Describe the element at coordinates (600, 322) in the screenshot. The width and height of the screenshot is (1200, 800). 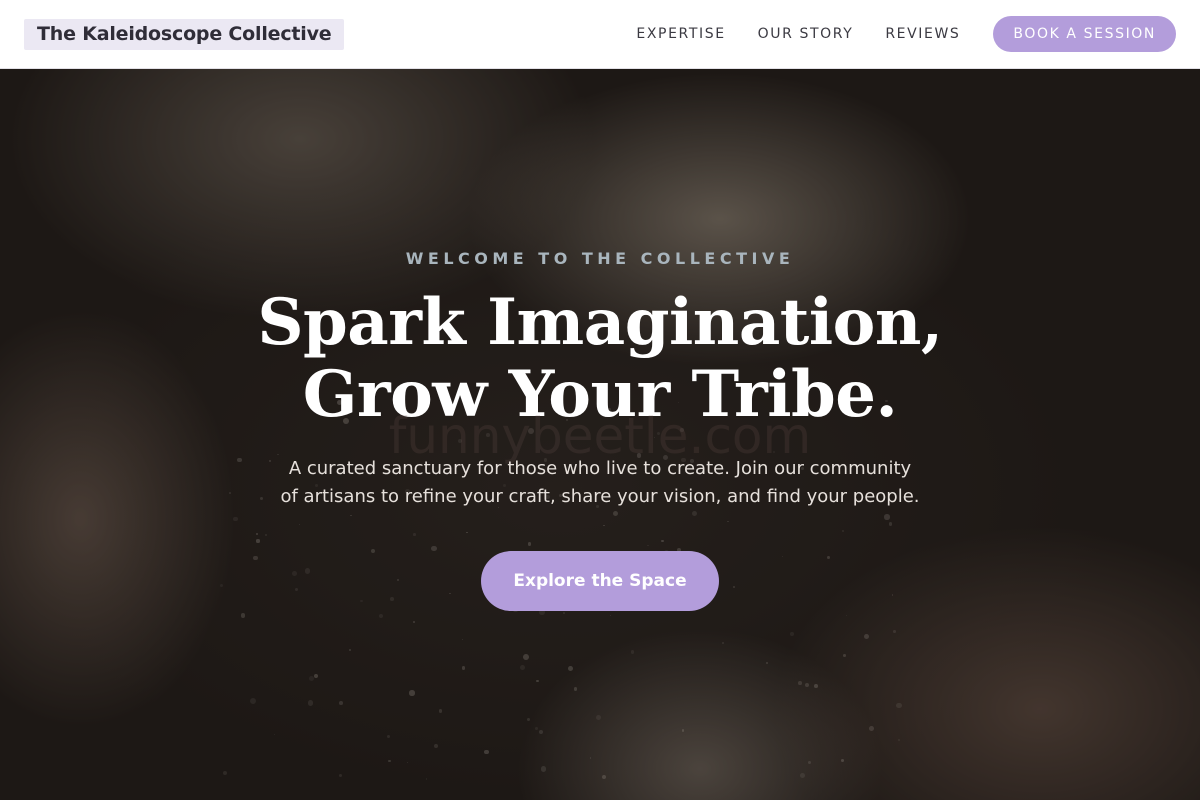
I see `hero-headline-line-1: Spark Imagination,` at that location.